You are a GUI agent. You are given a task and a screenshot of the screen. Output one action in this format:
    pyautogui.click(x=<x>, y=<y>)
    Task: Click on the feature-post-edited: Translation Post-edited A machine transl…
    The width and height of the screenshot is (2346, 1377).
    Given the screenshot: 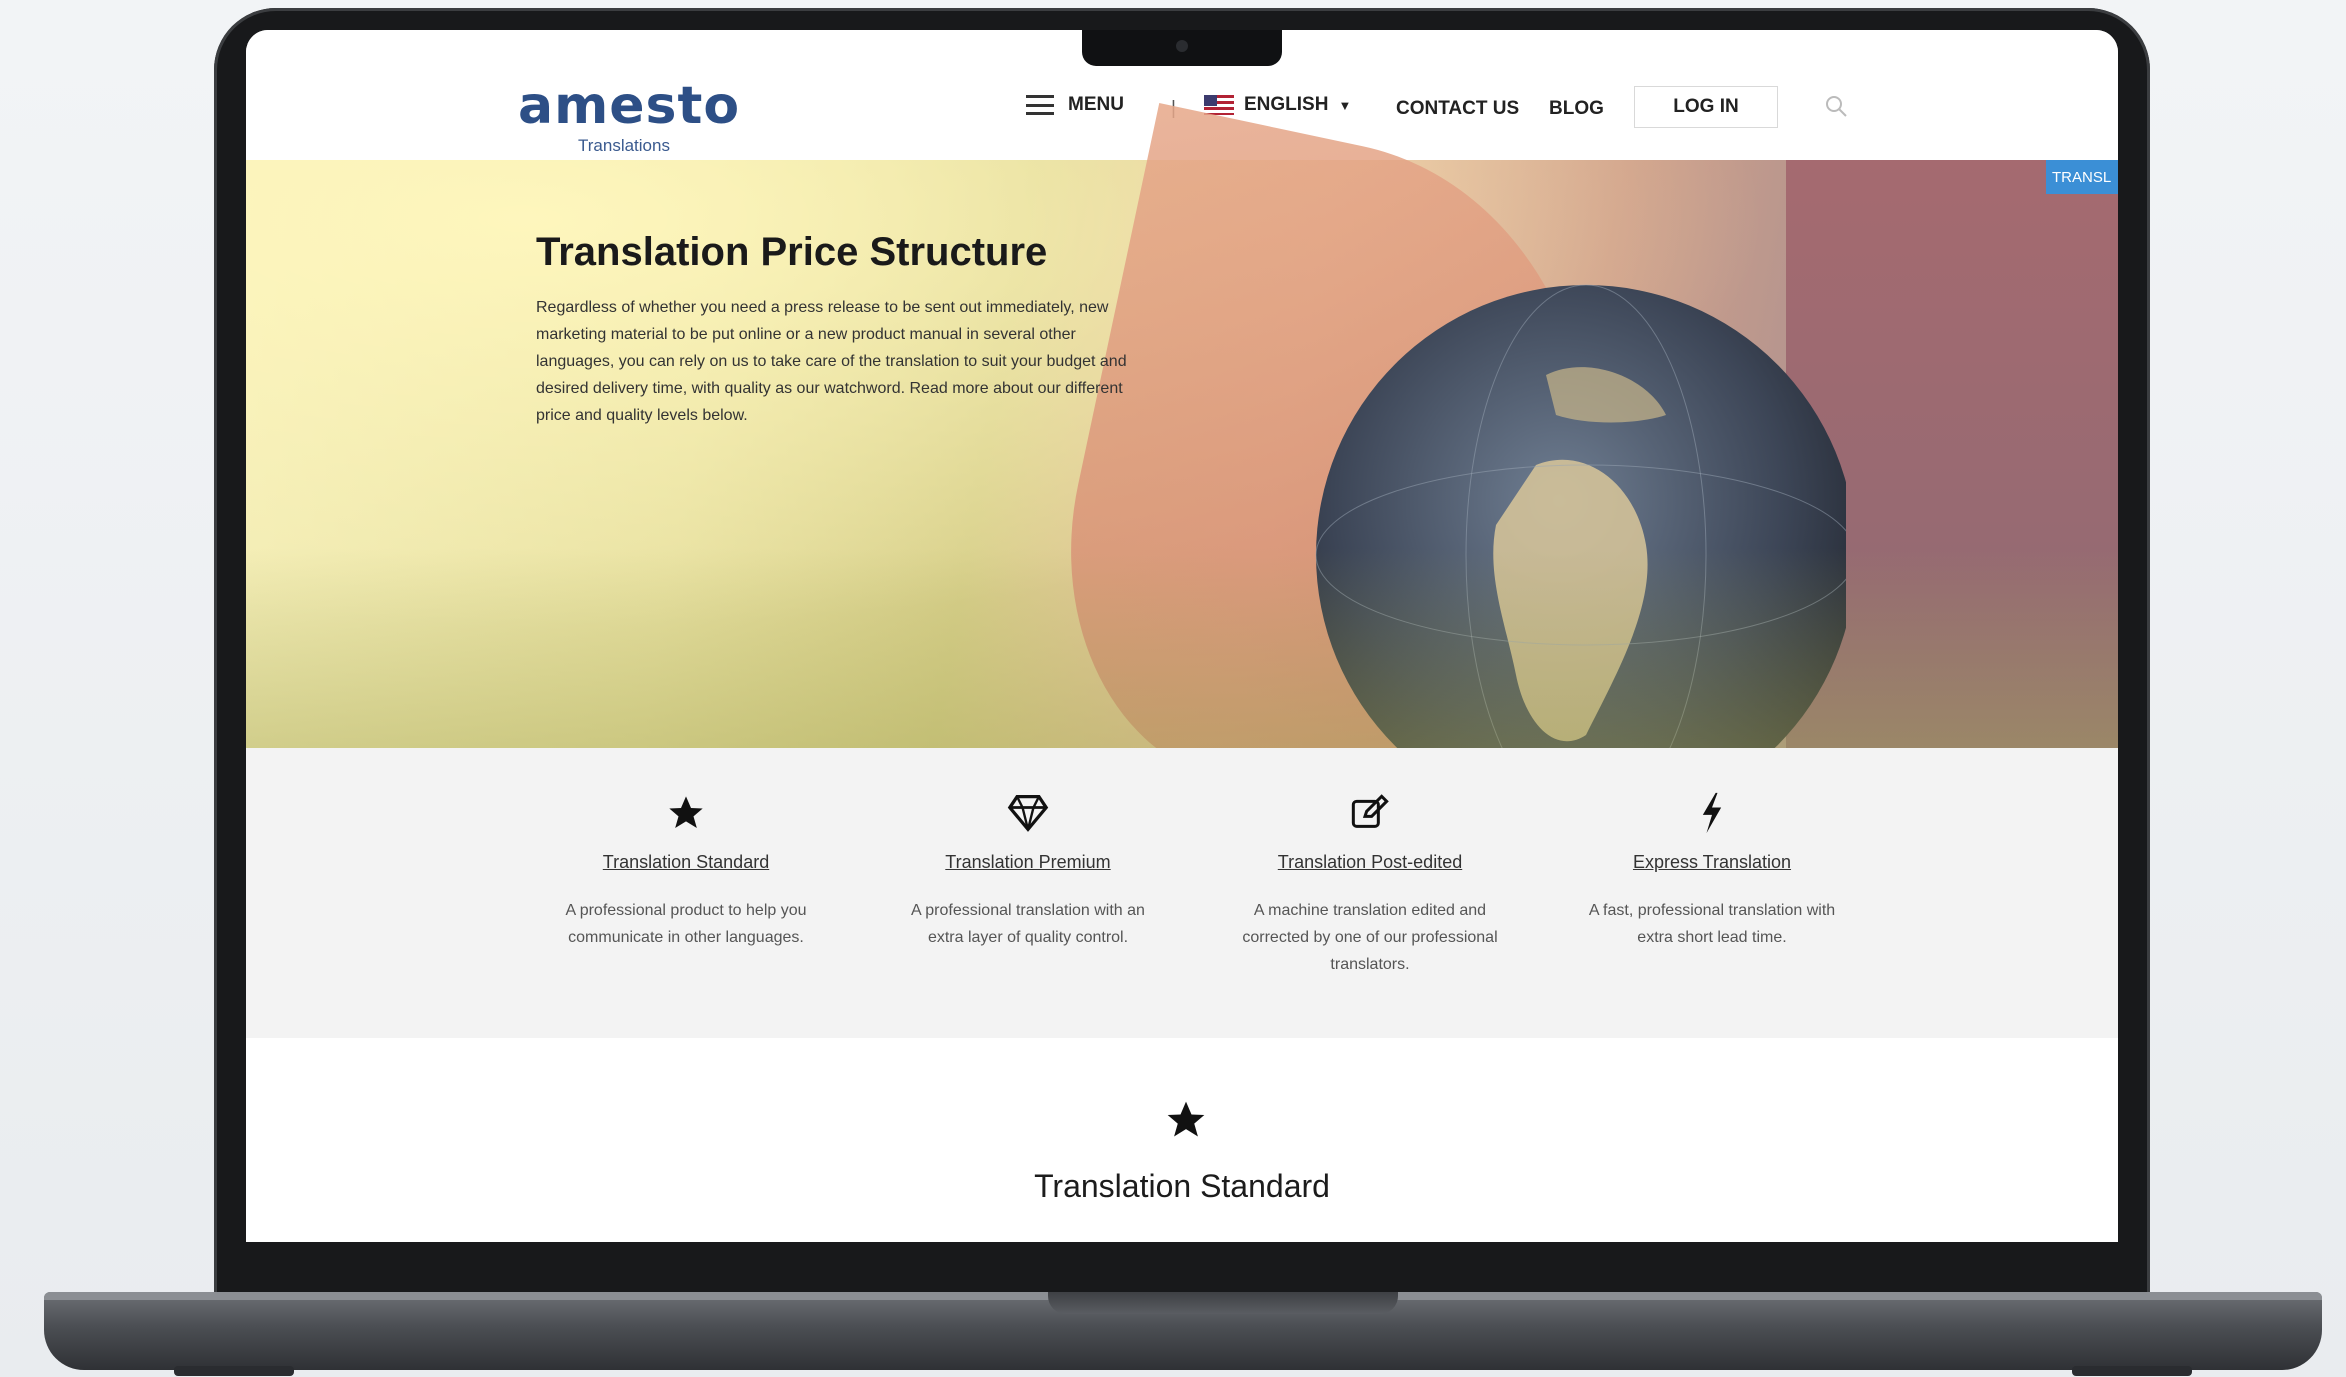 What is the action you would take?
    pyautogui.click(x=1370, y=883)
    